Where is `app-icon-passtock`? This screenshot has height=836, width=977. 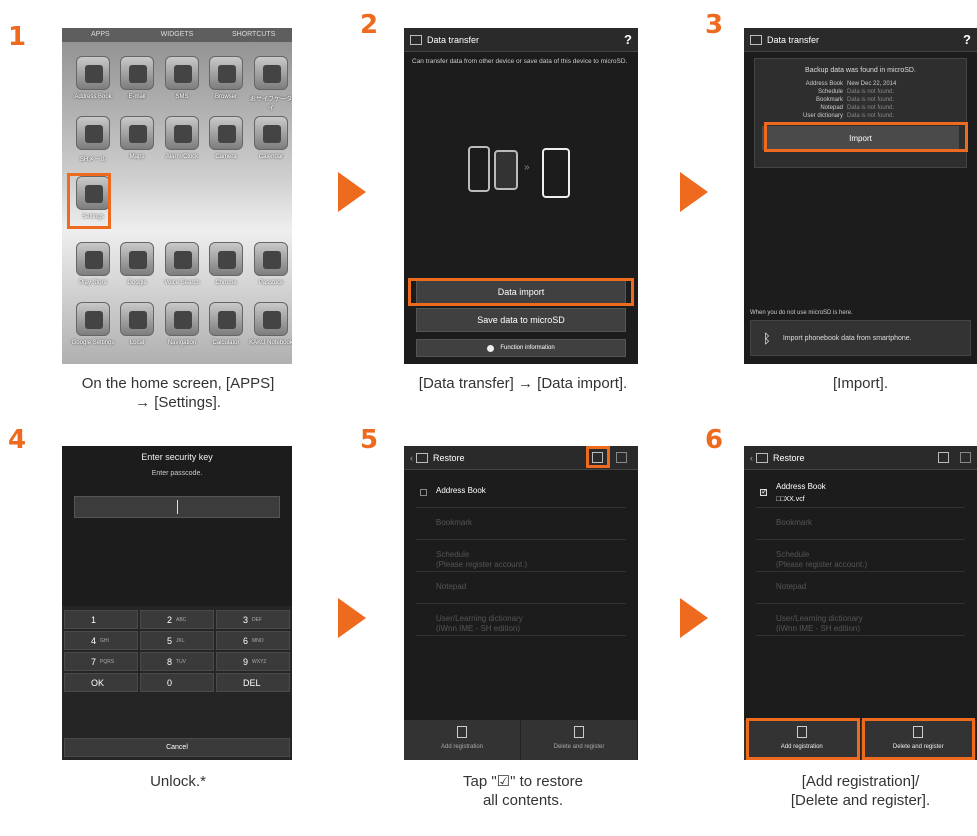 app-icon-passtock is located at coordinates (271, 259).